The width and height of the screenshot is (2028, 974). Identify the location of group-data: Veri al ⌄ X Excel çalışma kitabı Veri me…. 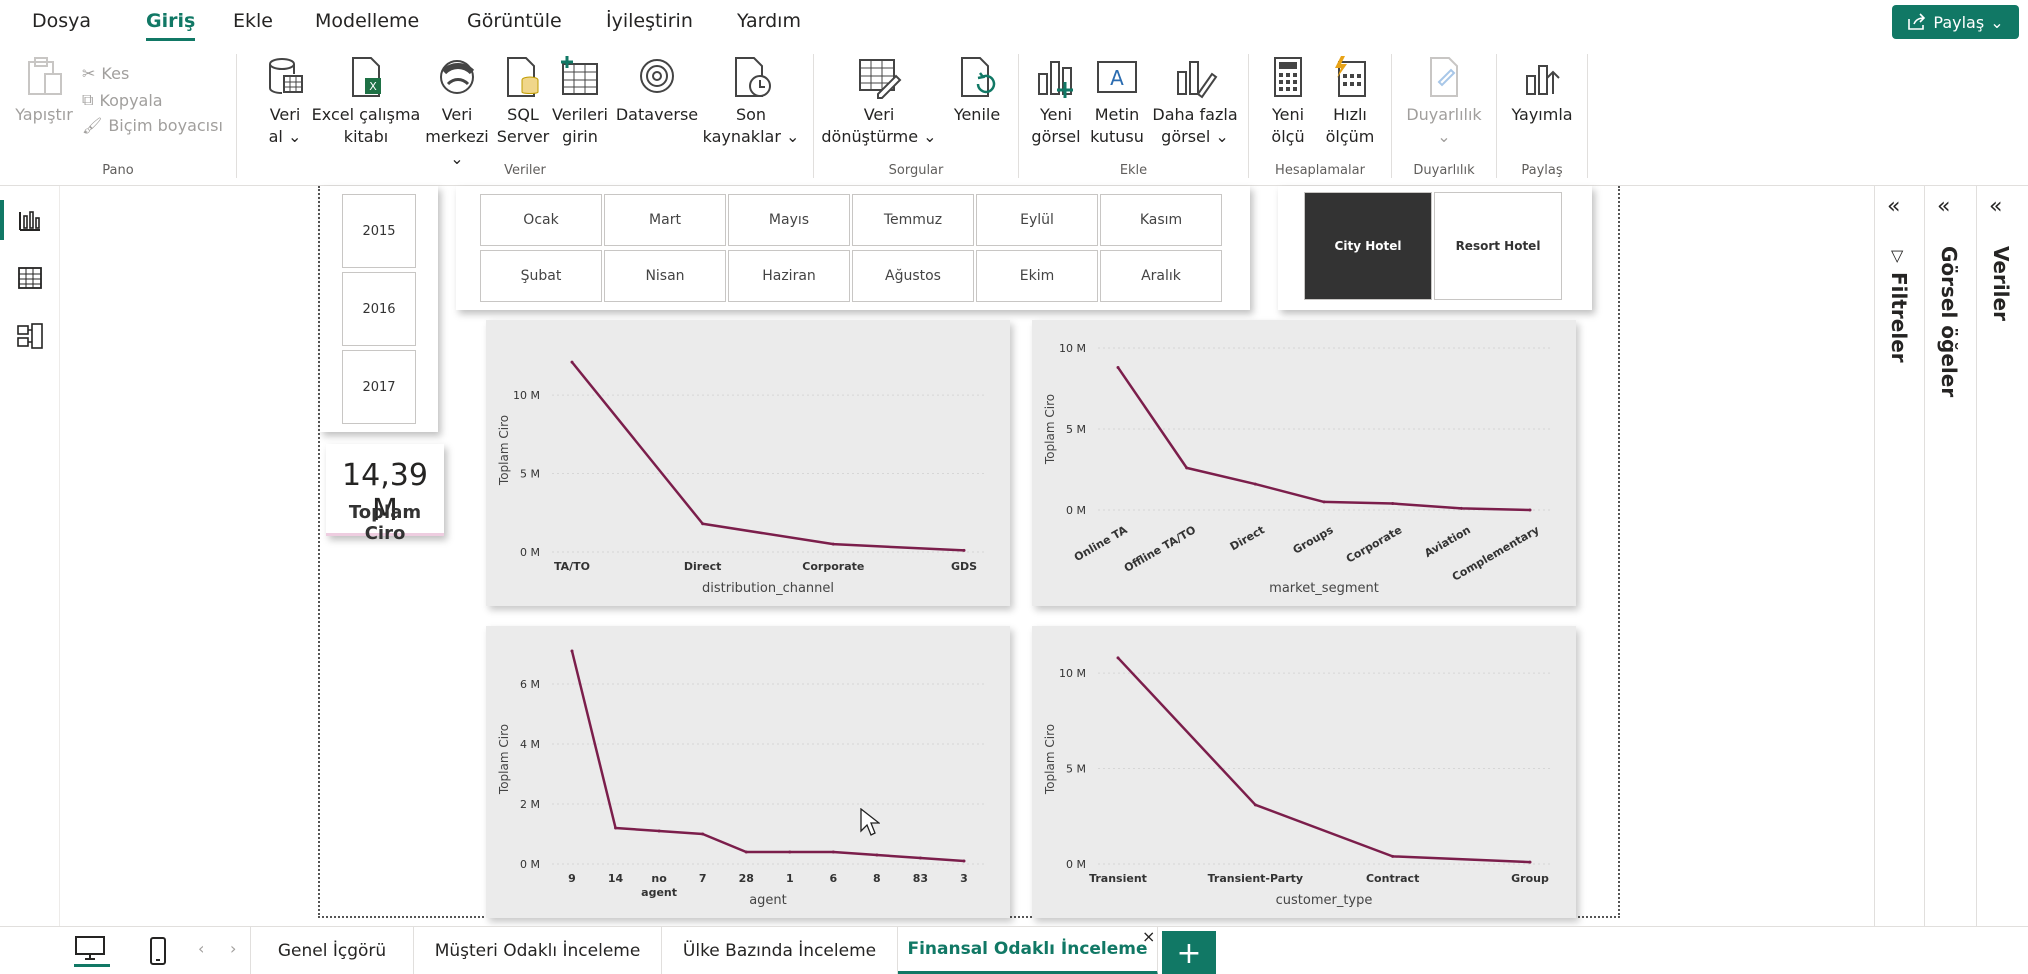
(525, 117).